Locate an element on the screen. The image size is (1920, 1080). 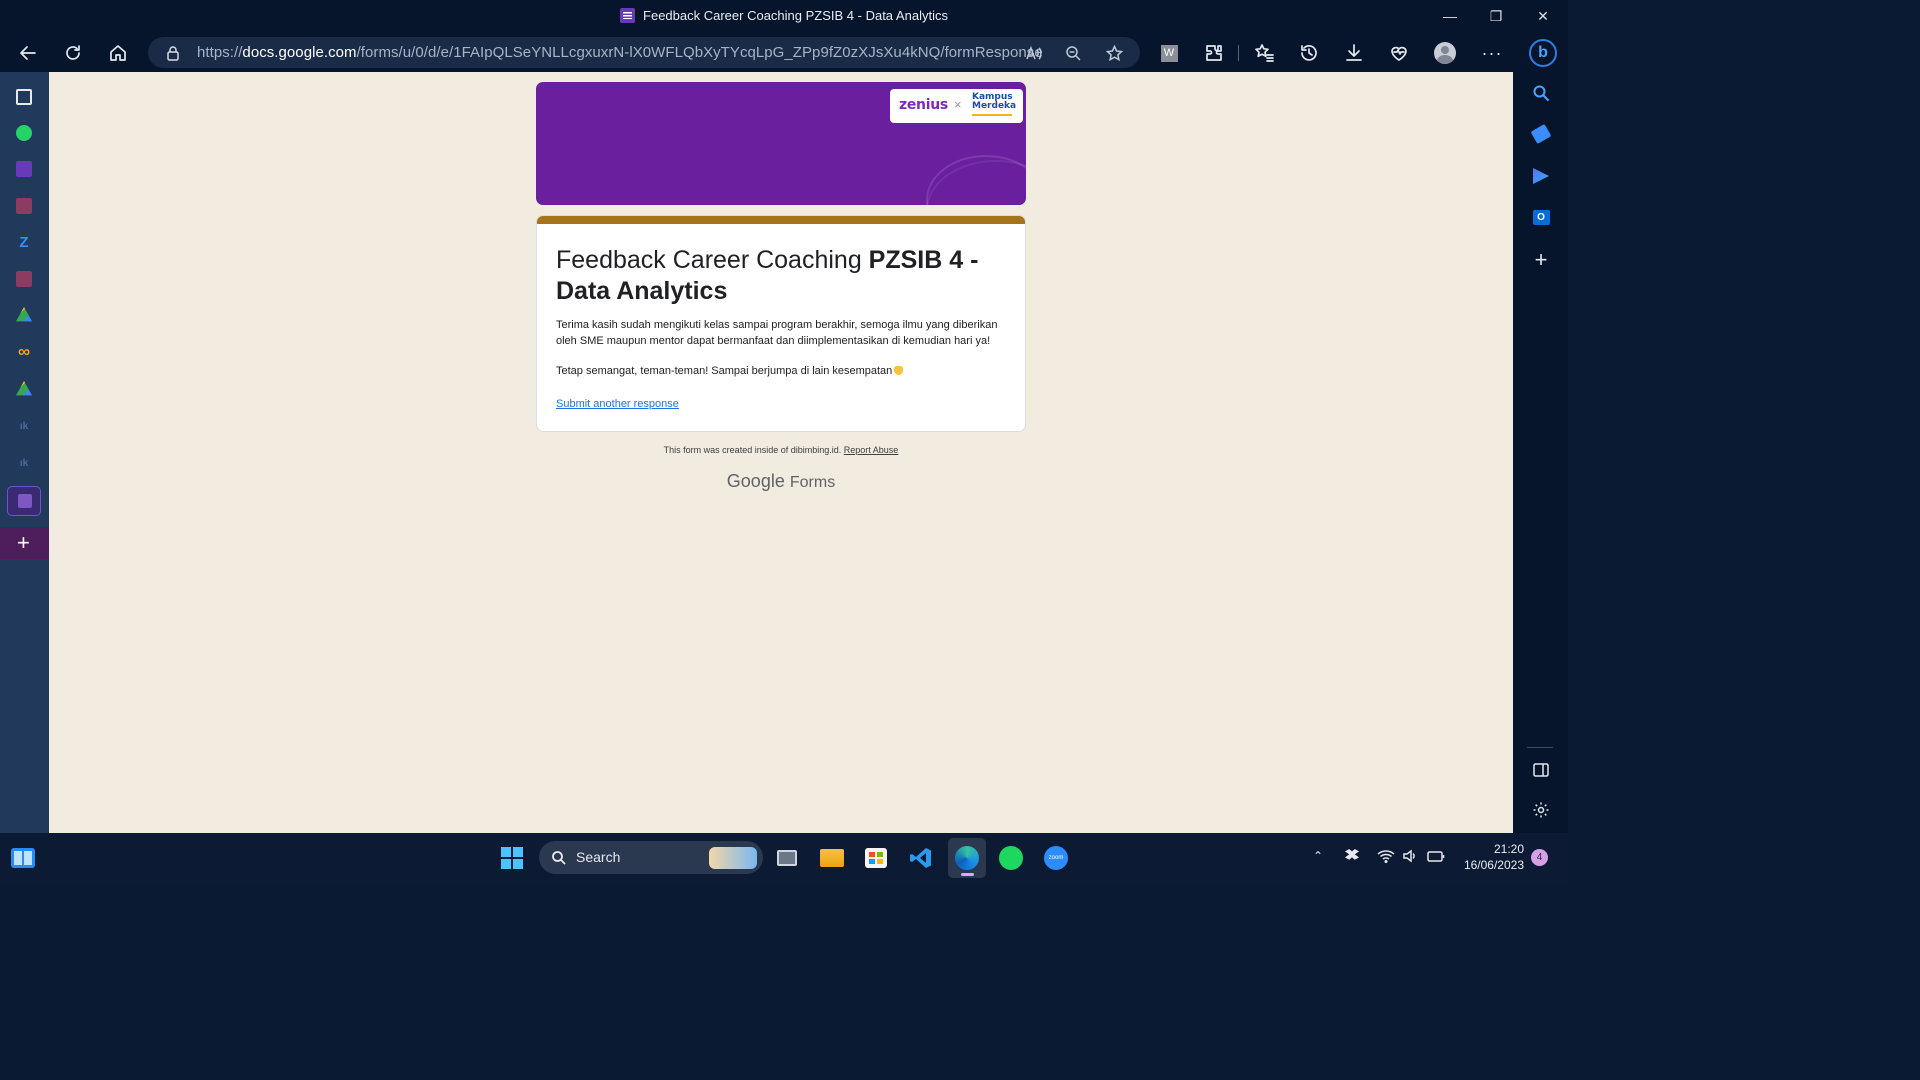
extensions-icon is located at coordinates (1214, 53).